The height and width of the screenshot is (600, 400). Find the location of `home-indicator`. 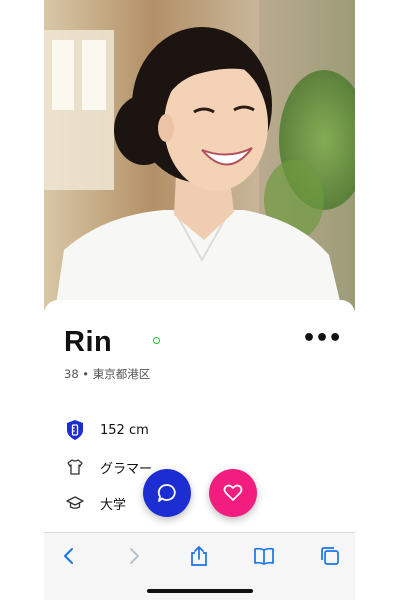

home-indicator is located at coordinates (200, 591).